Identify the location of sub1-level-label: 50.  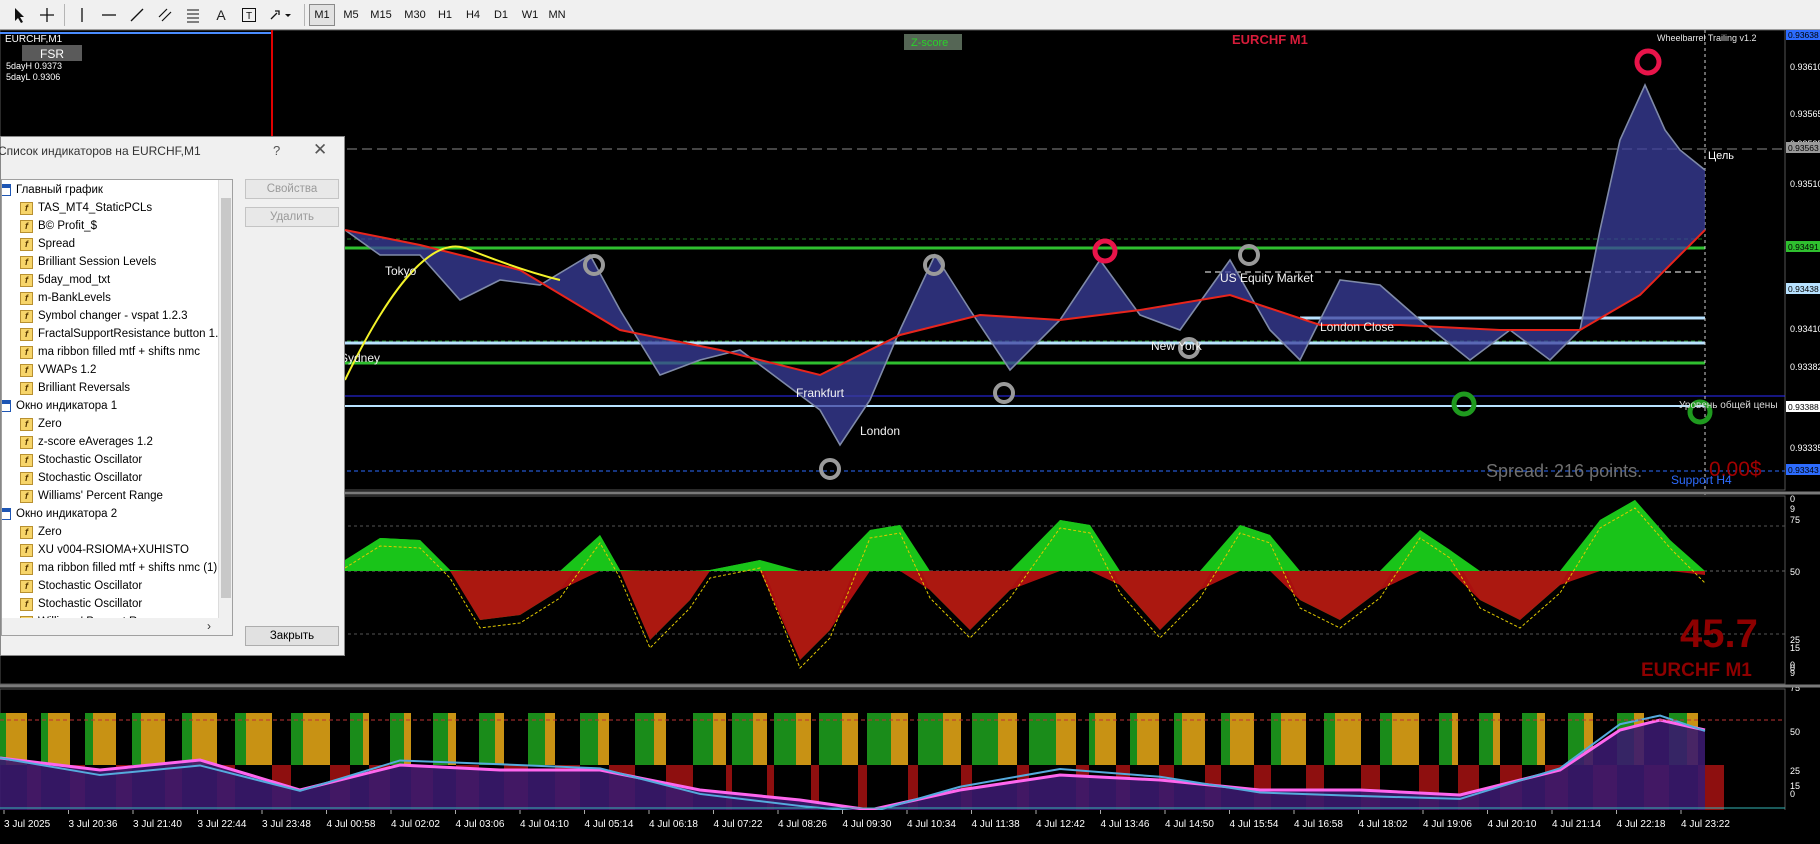
(1795, 572).